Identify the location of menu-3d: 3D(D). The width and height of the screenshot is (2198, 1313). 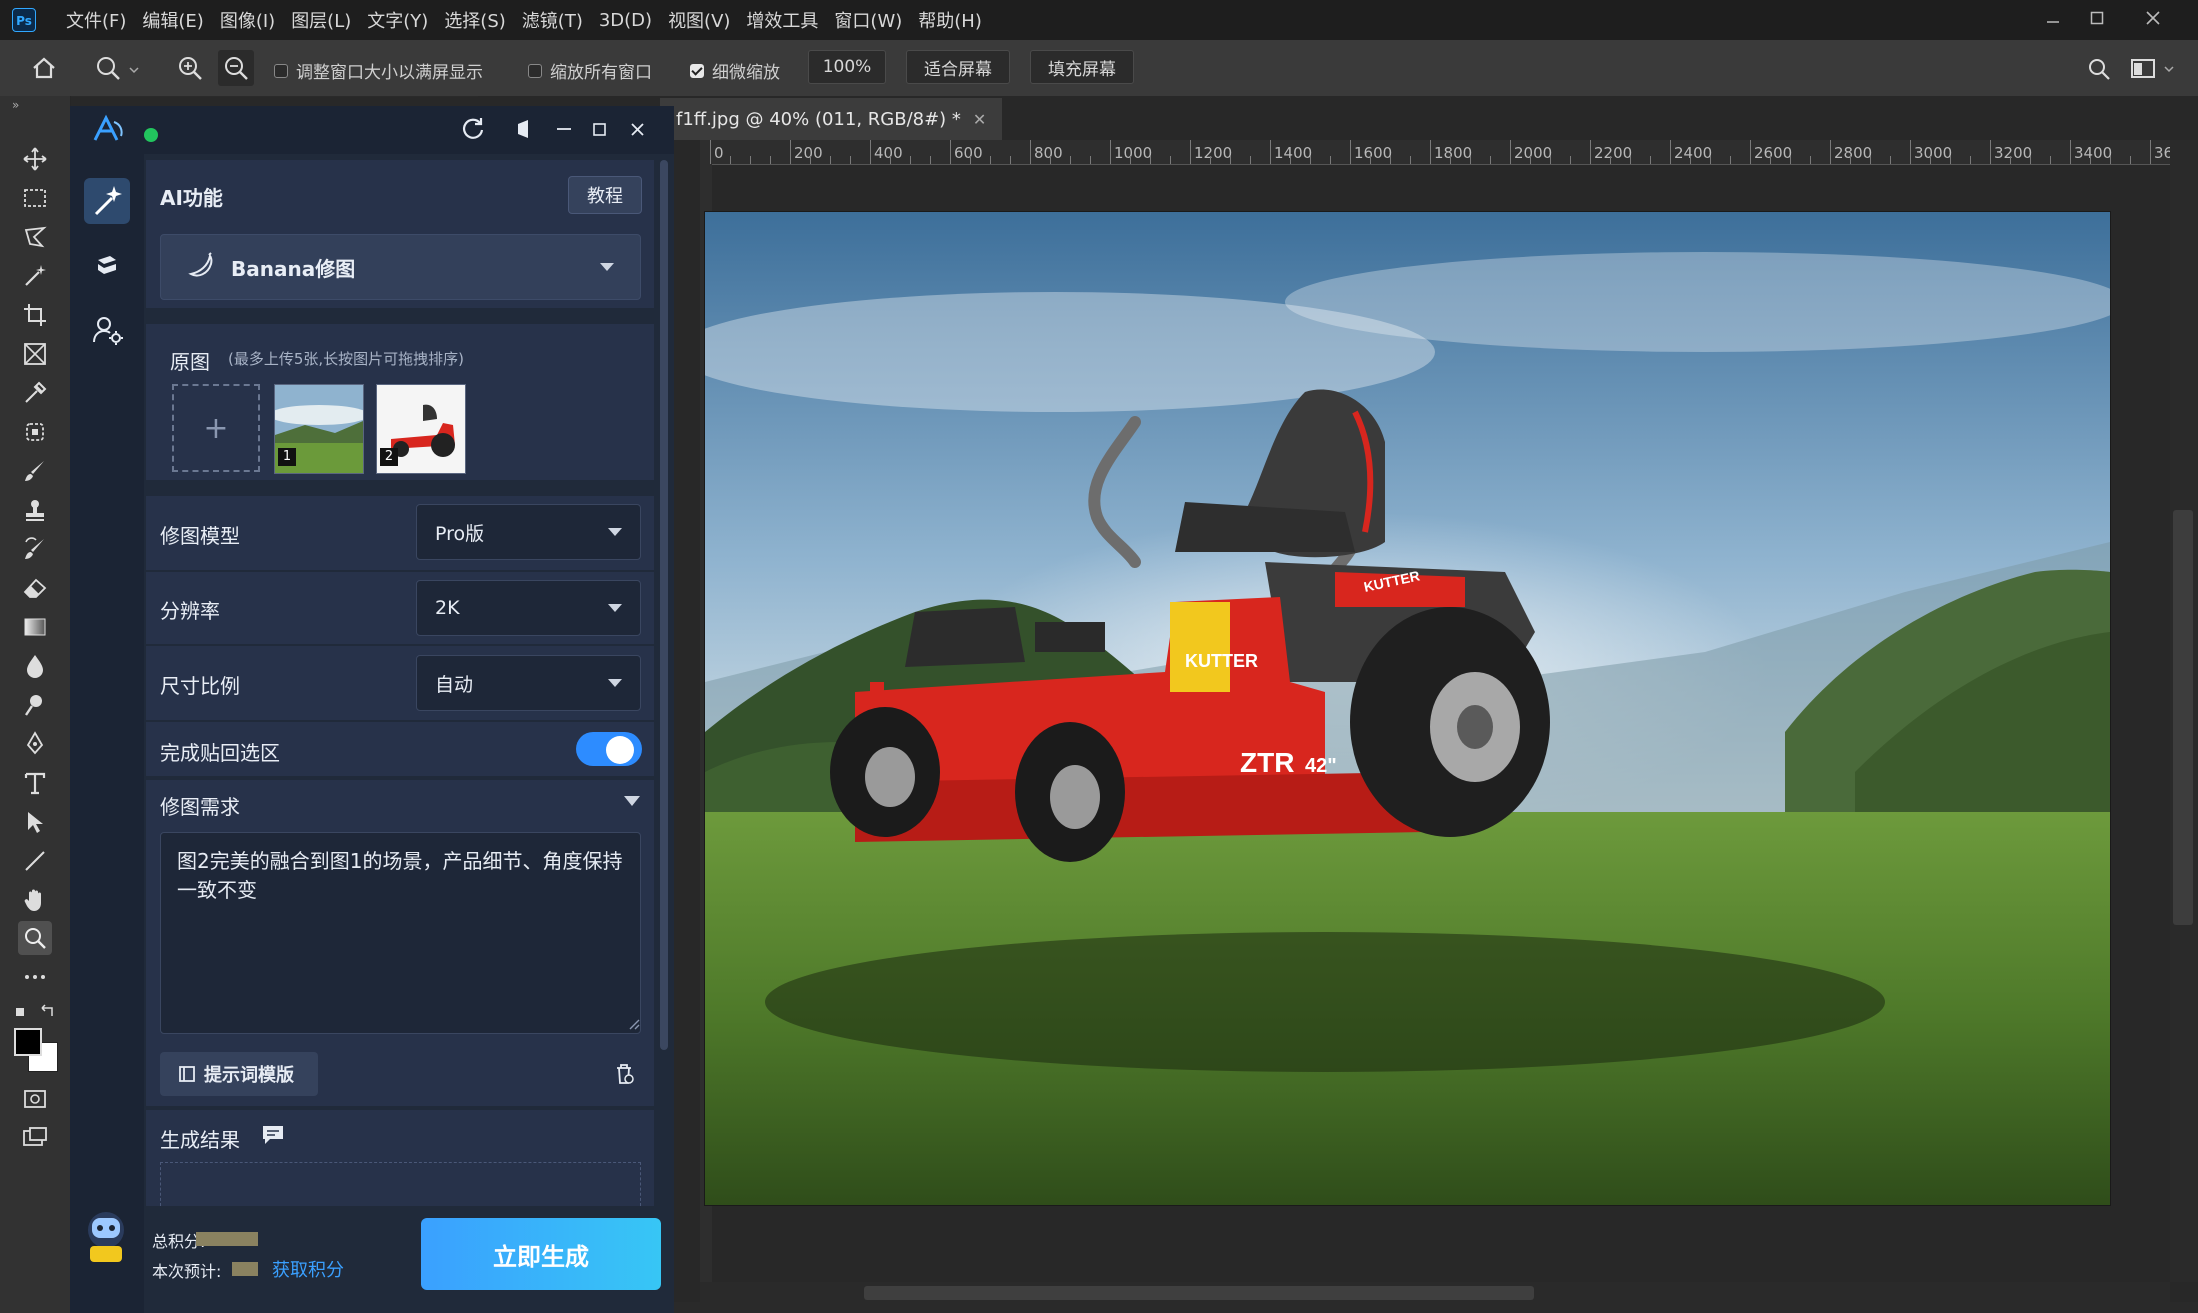
(625, 20).